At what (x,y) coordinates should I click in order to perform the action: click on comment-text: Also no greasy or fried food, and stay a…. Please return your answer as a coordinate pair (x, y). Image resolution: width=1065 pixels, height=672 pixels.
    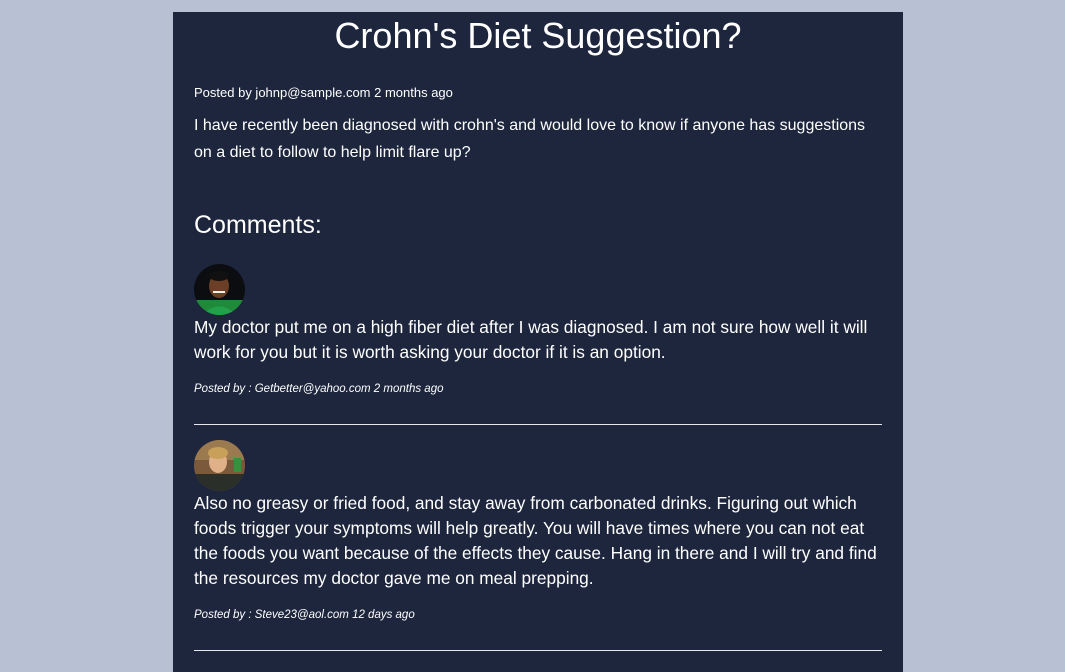
    Looking at the image, I should click on (535, 540).